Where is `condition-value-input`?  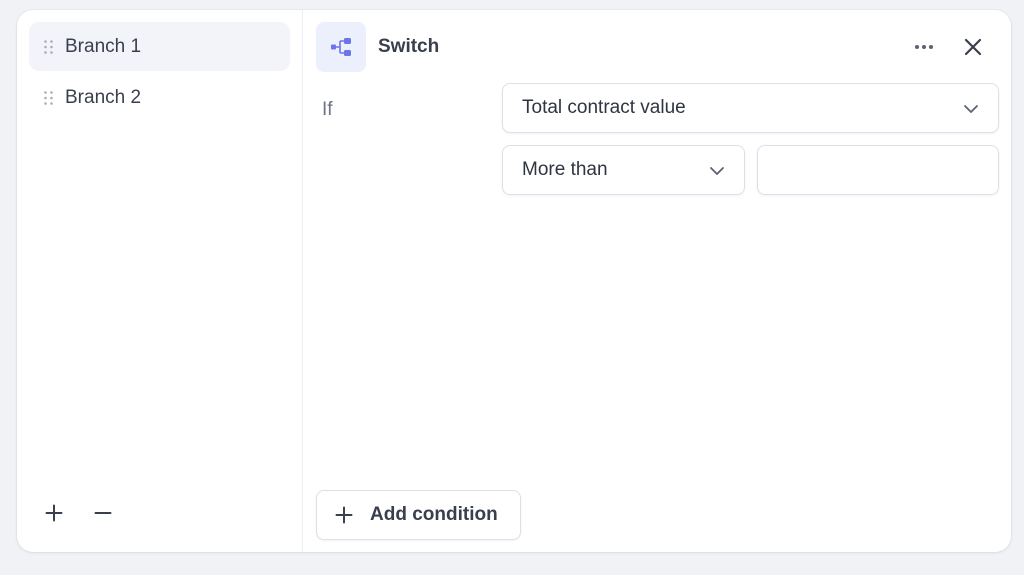
condition-value-input is located at coordinates (878, 170).